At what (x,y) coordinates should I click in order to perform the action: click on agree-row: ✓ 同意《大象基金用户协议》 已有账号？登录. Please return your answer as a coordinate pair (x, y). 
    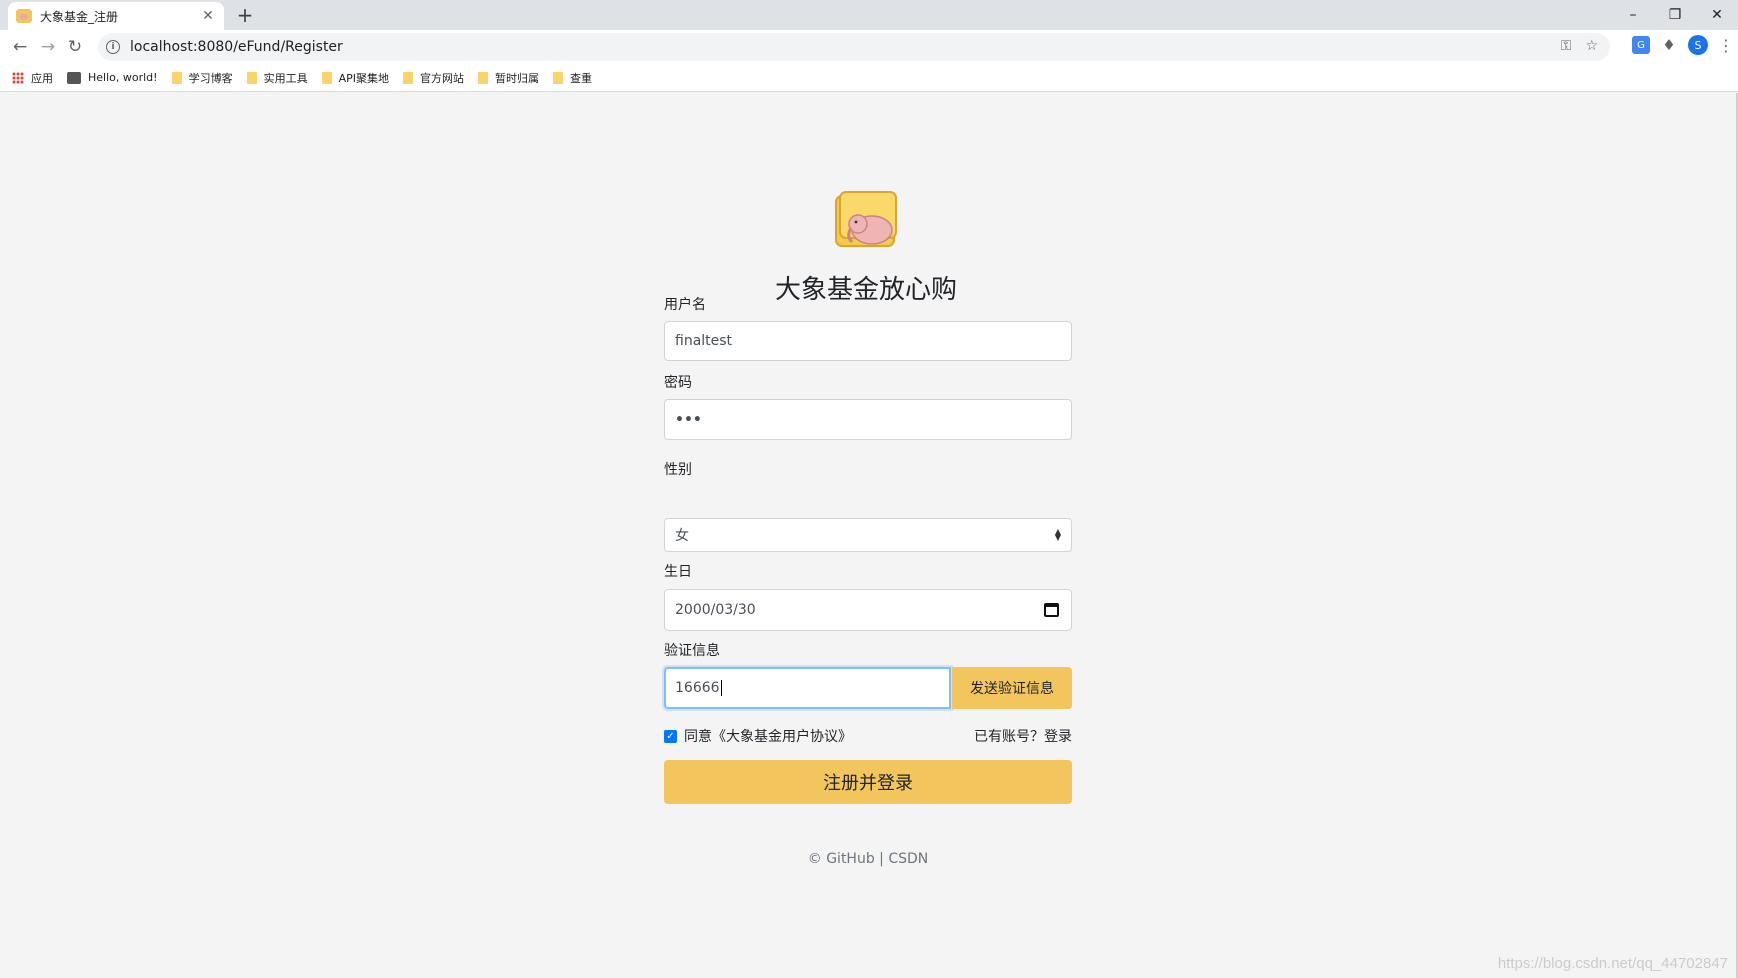
    Looking at the image, I should click on (868, 736).